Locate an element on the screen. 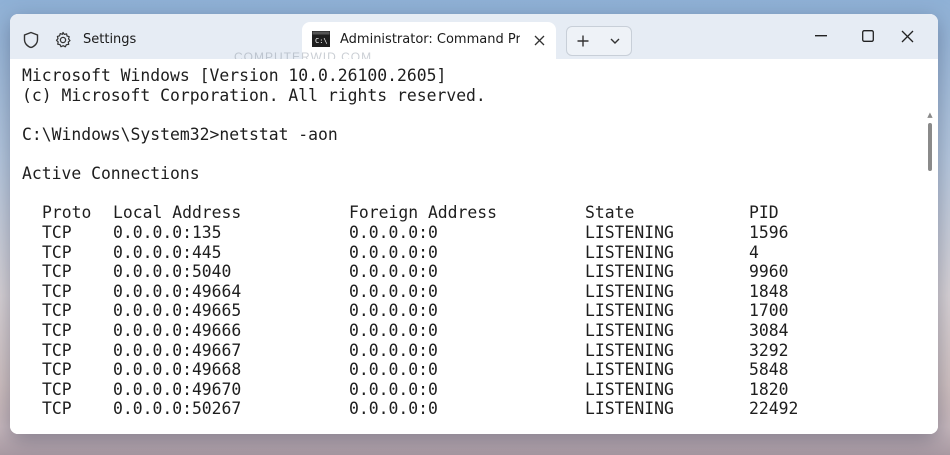 The height and width of the screenshot is (455, 950). header-local: Local Address is located at coordinates (177, 212).